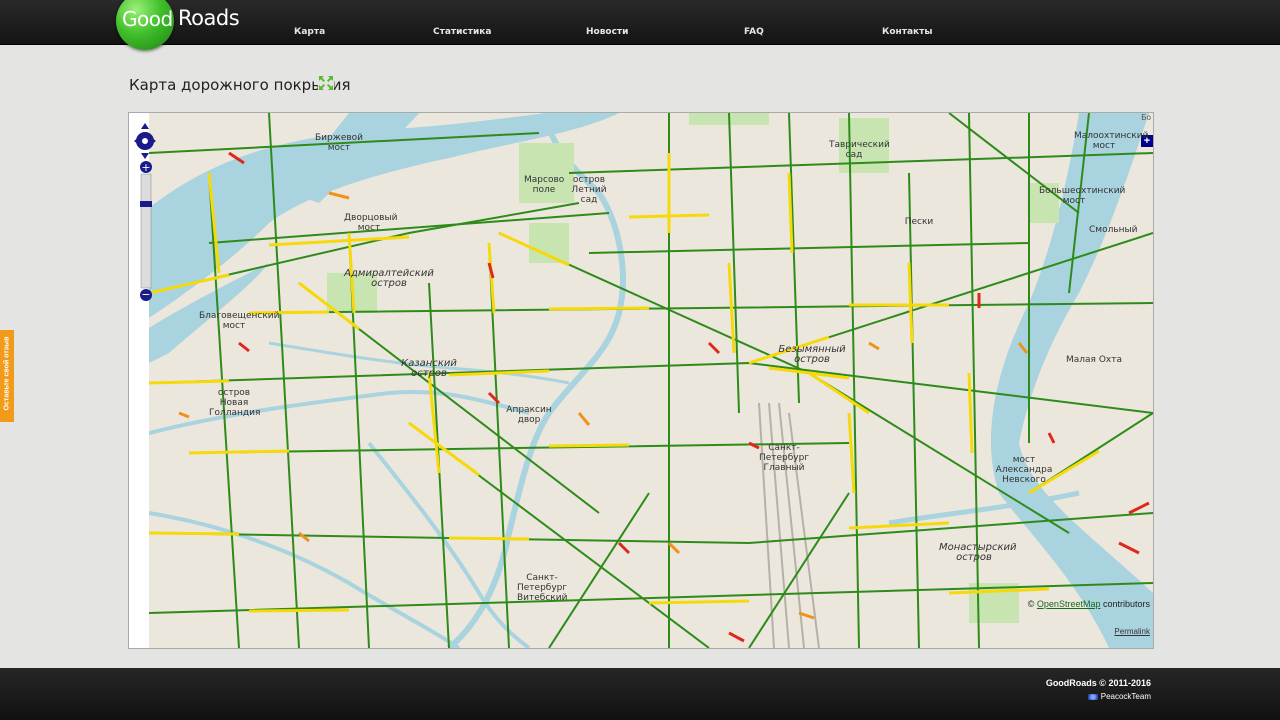 This screenshot has width=1280, height=720. Describe the element at coordinates (309, 32) in the screenshot. I see `nav-map: Карта` at that location.